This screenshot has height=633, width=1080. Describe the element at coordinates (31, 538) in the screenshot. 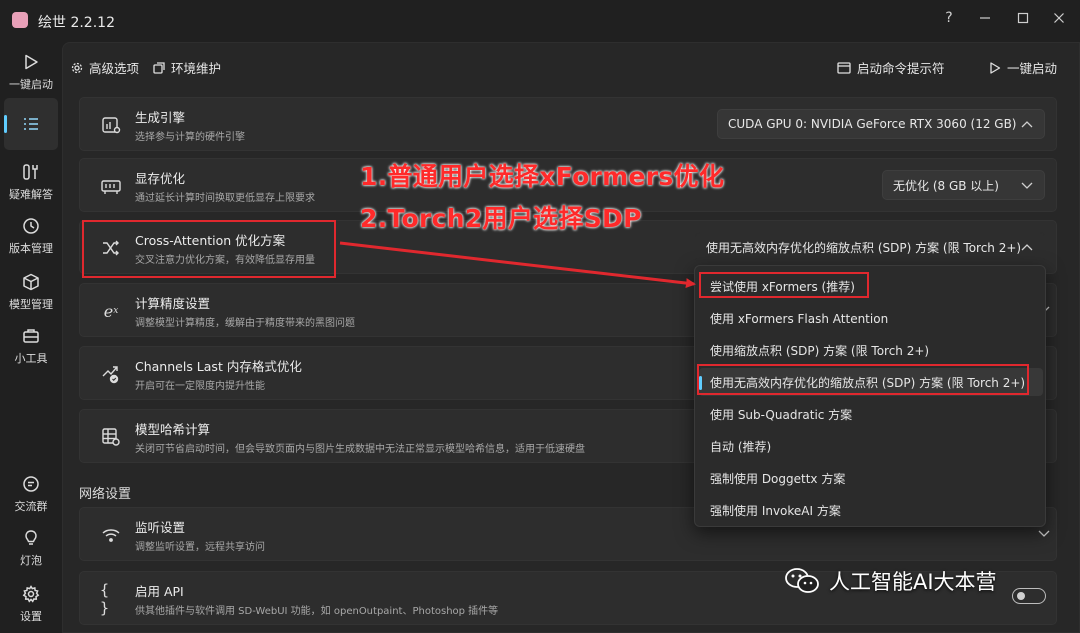

I see `bulb-icon` at that location.